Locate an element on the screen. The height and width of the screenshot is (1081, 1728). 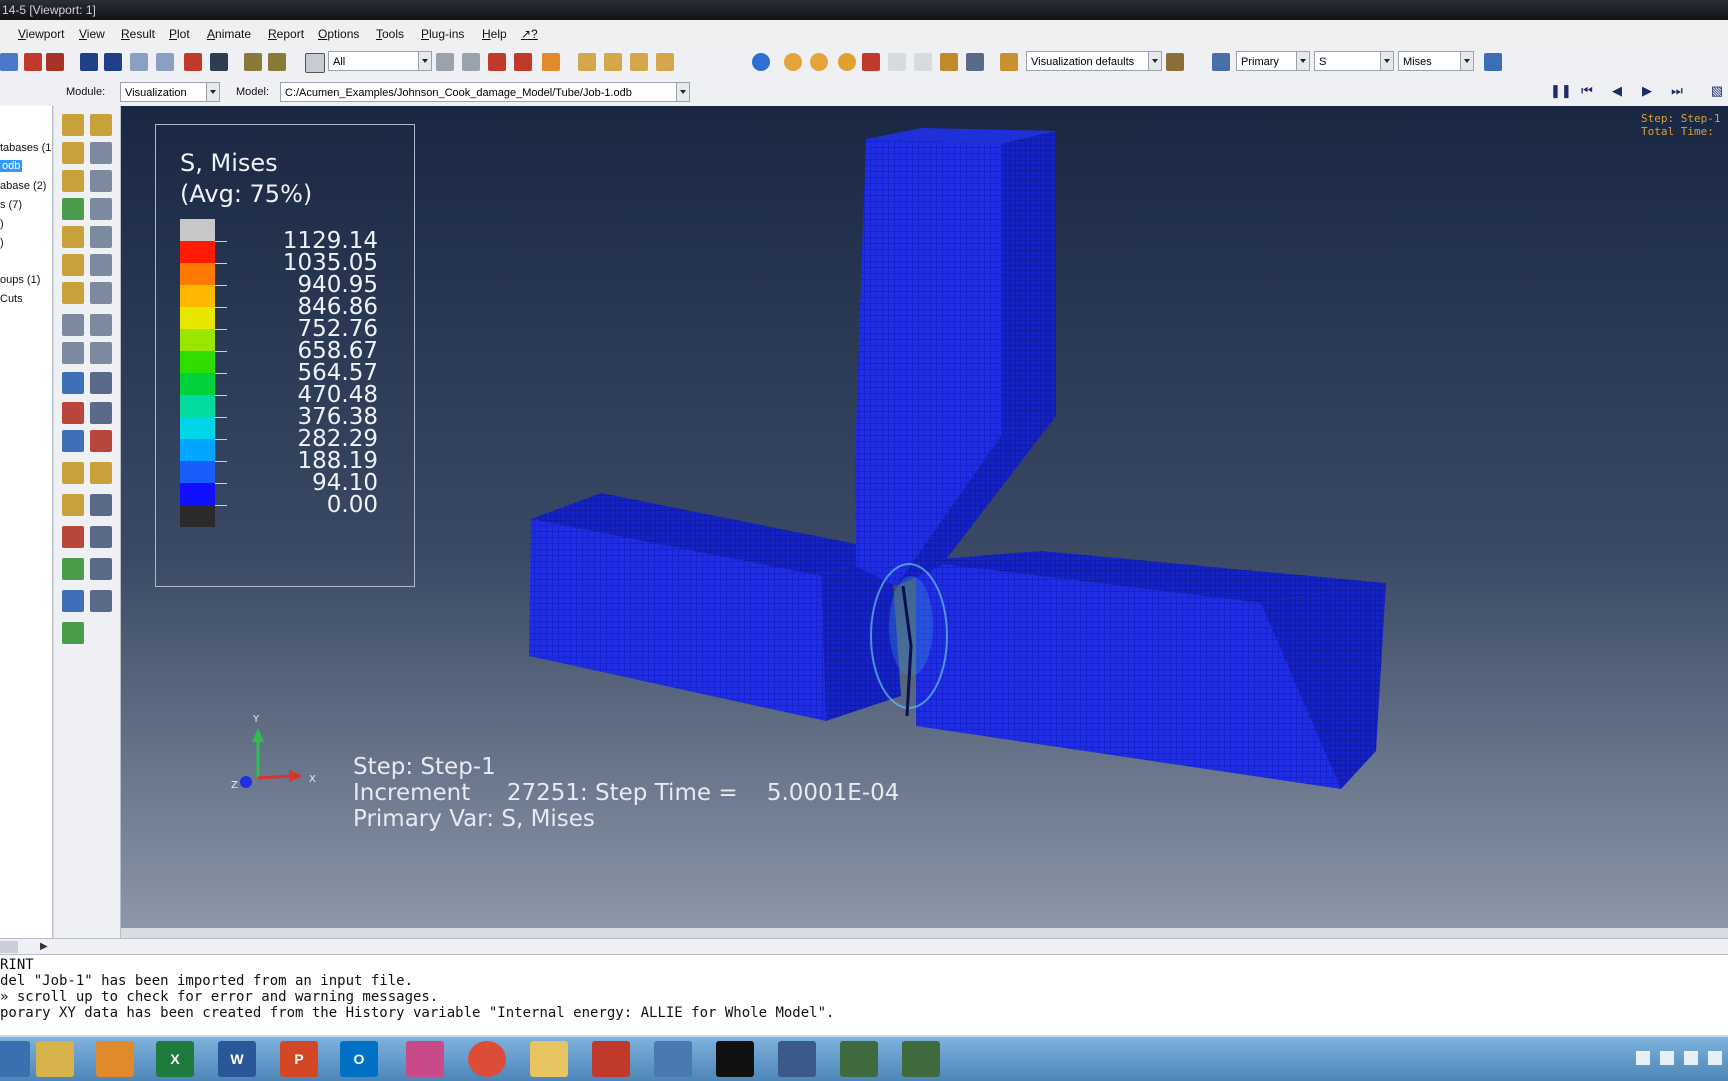
lighting-icon is located at coordinates (847, 62).